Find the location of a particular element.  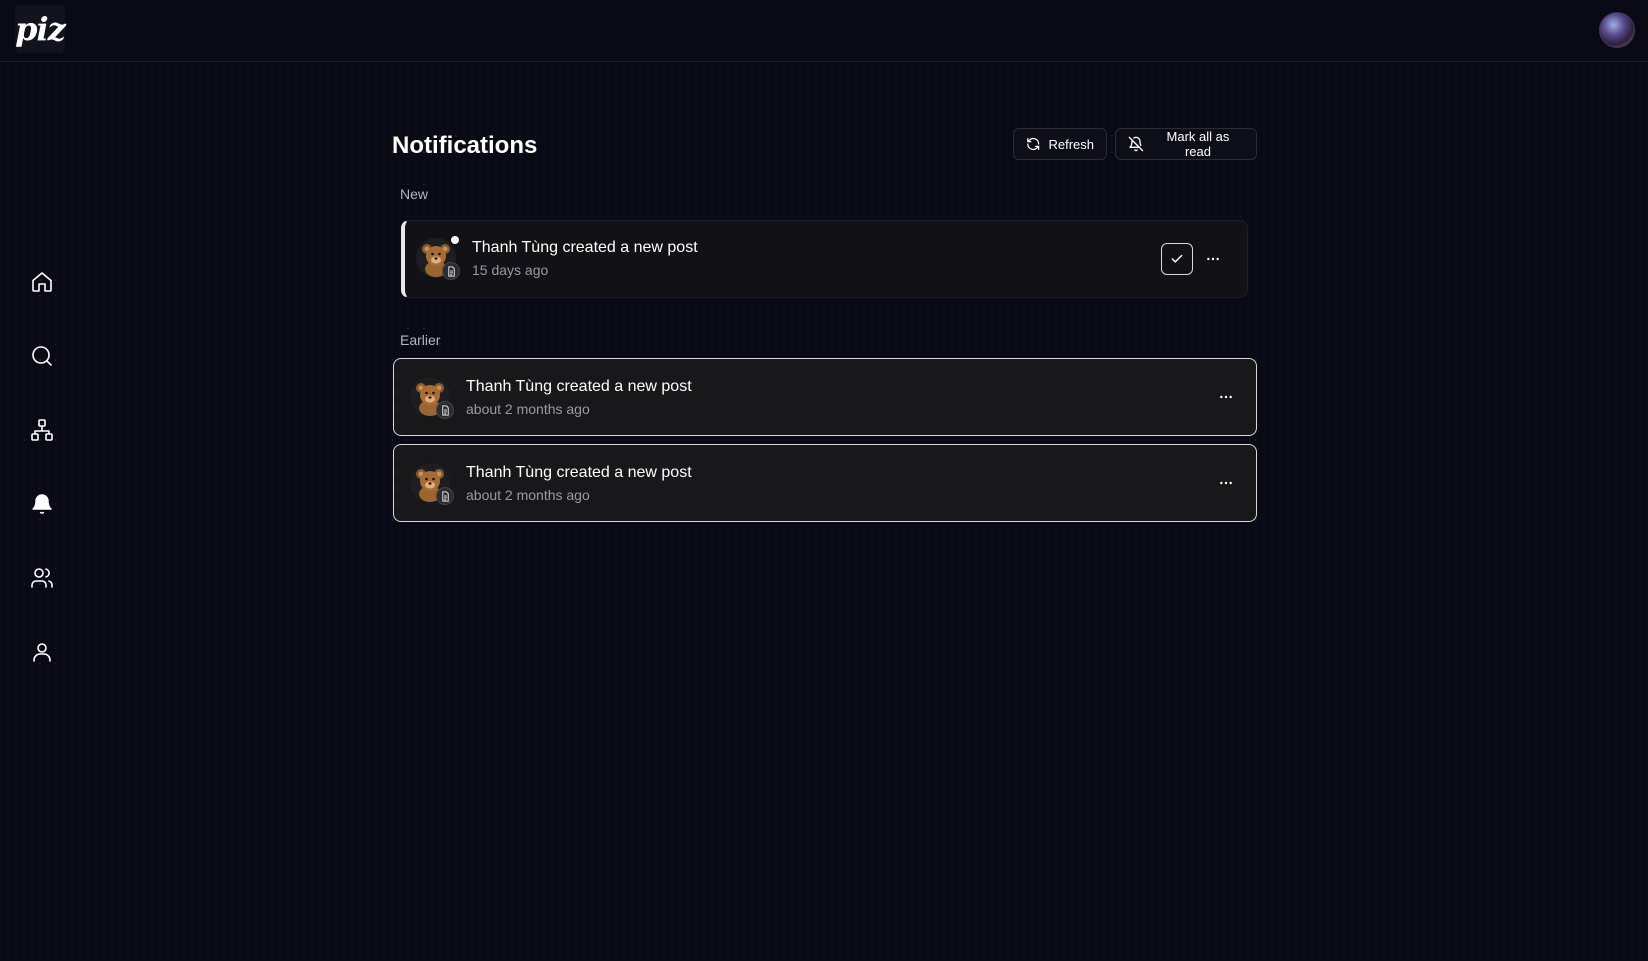

refresh-label: Refresh is located at coordinates (1071, 144).